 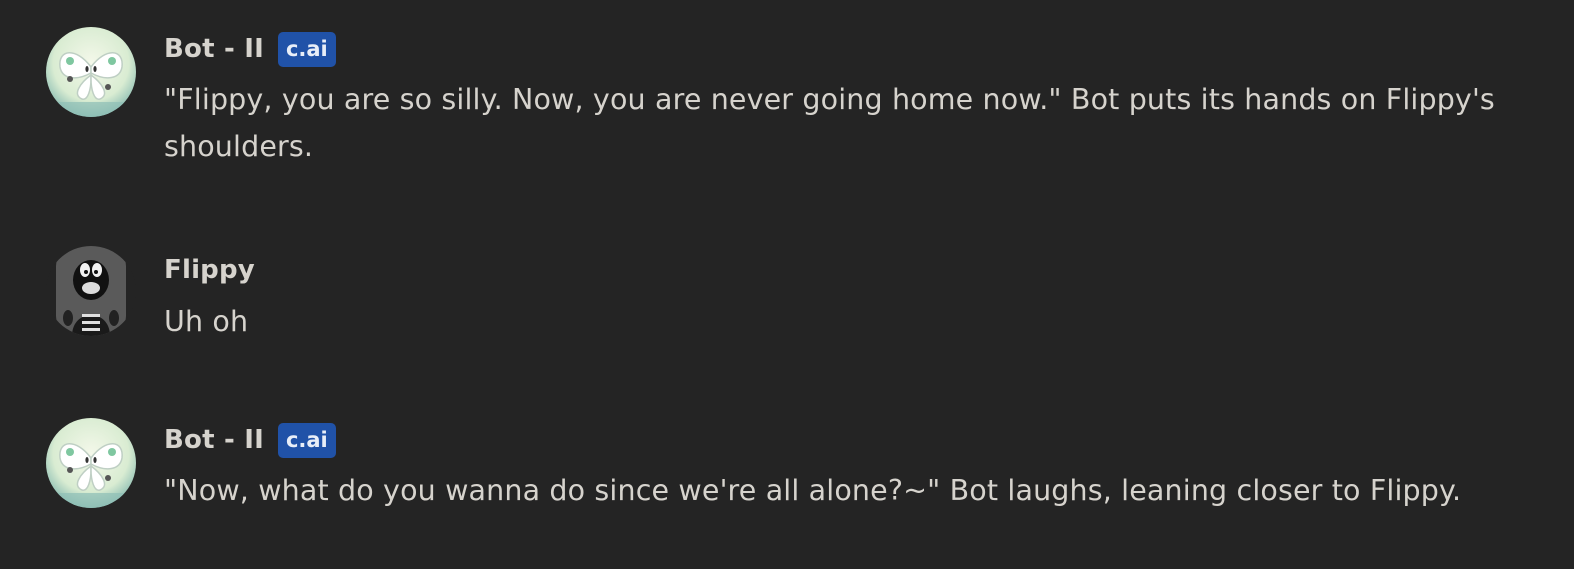 I want to click on author-name: Flippy, so click(x=209, y=270).